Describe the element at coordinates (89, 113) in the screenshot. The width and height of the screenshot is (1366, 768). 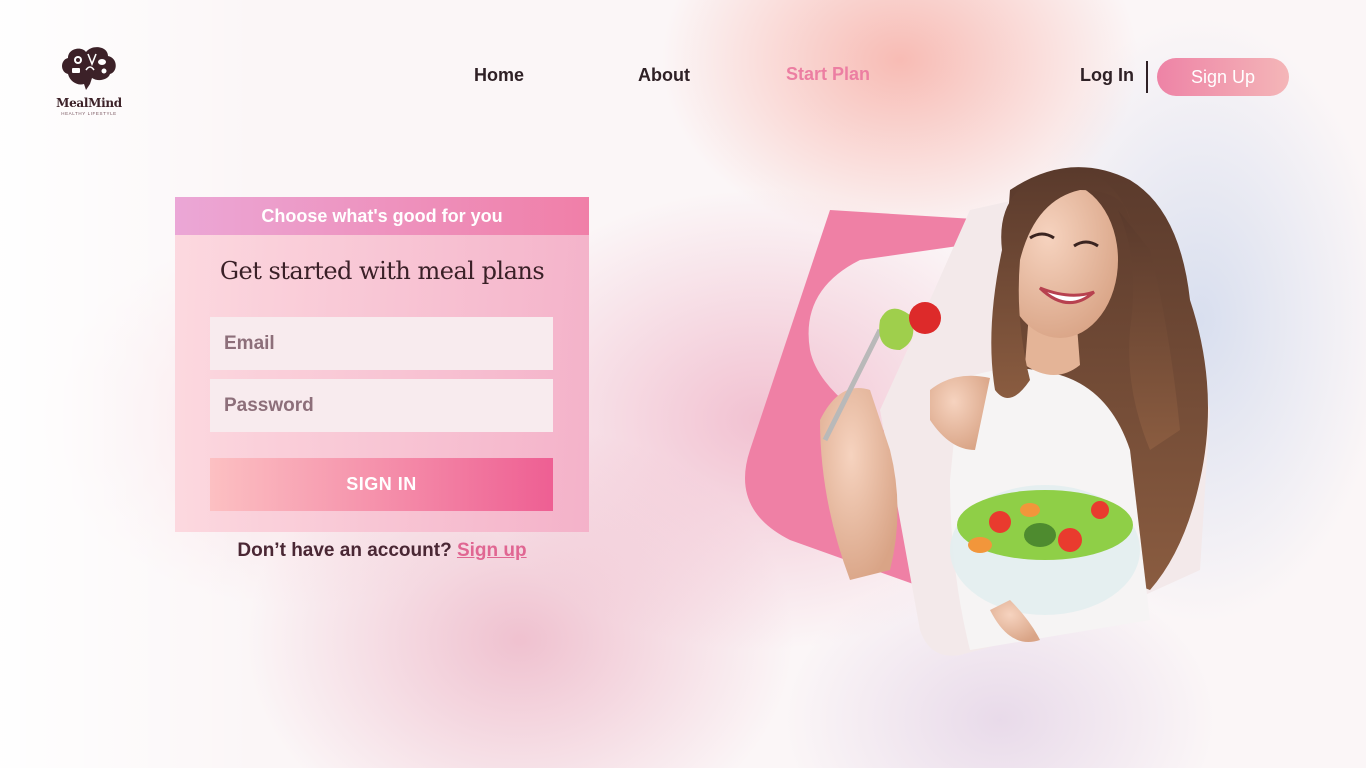
I see `brand-tagline: HEALTHY LIFESTYLE` at that location.